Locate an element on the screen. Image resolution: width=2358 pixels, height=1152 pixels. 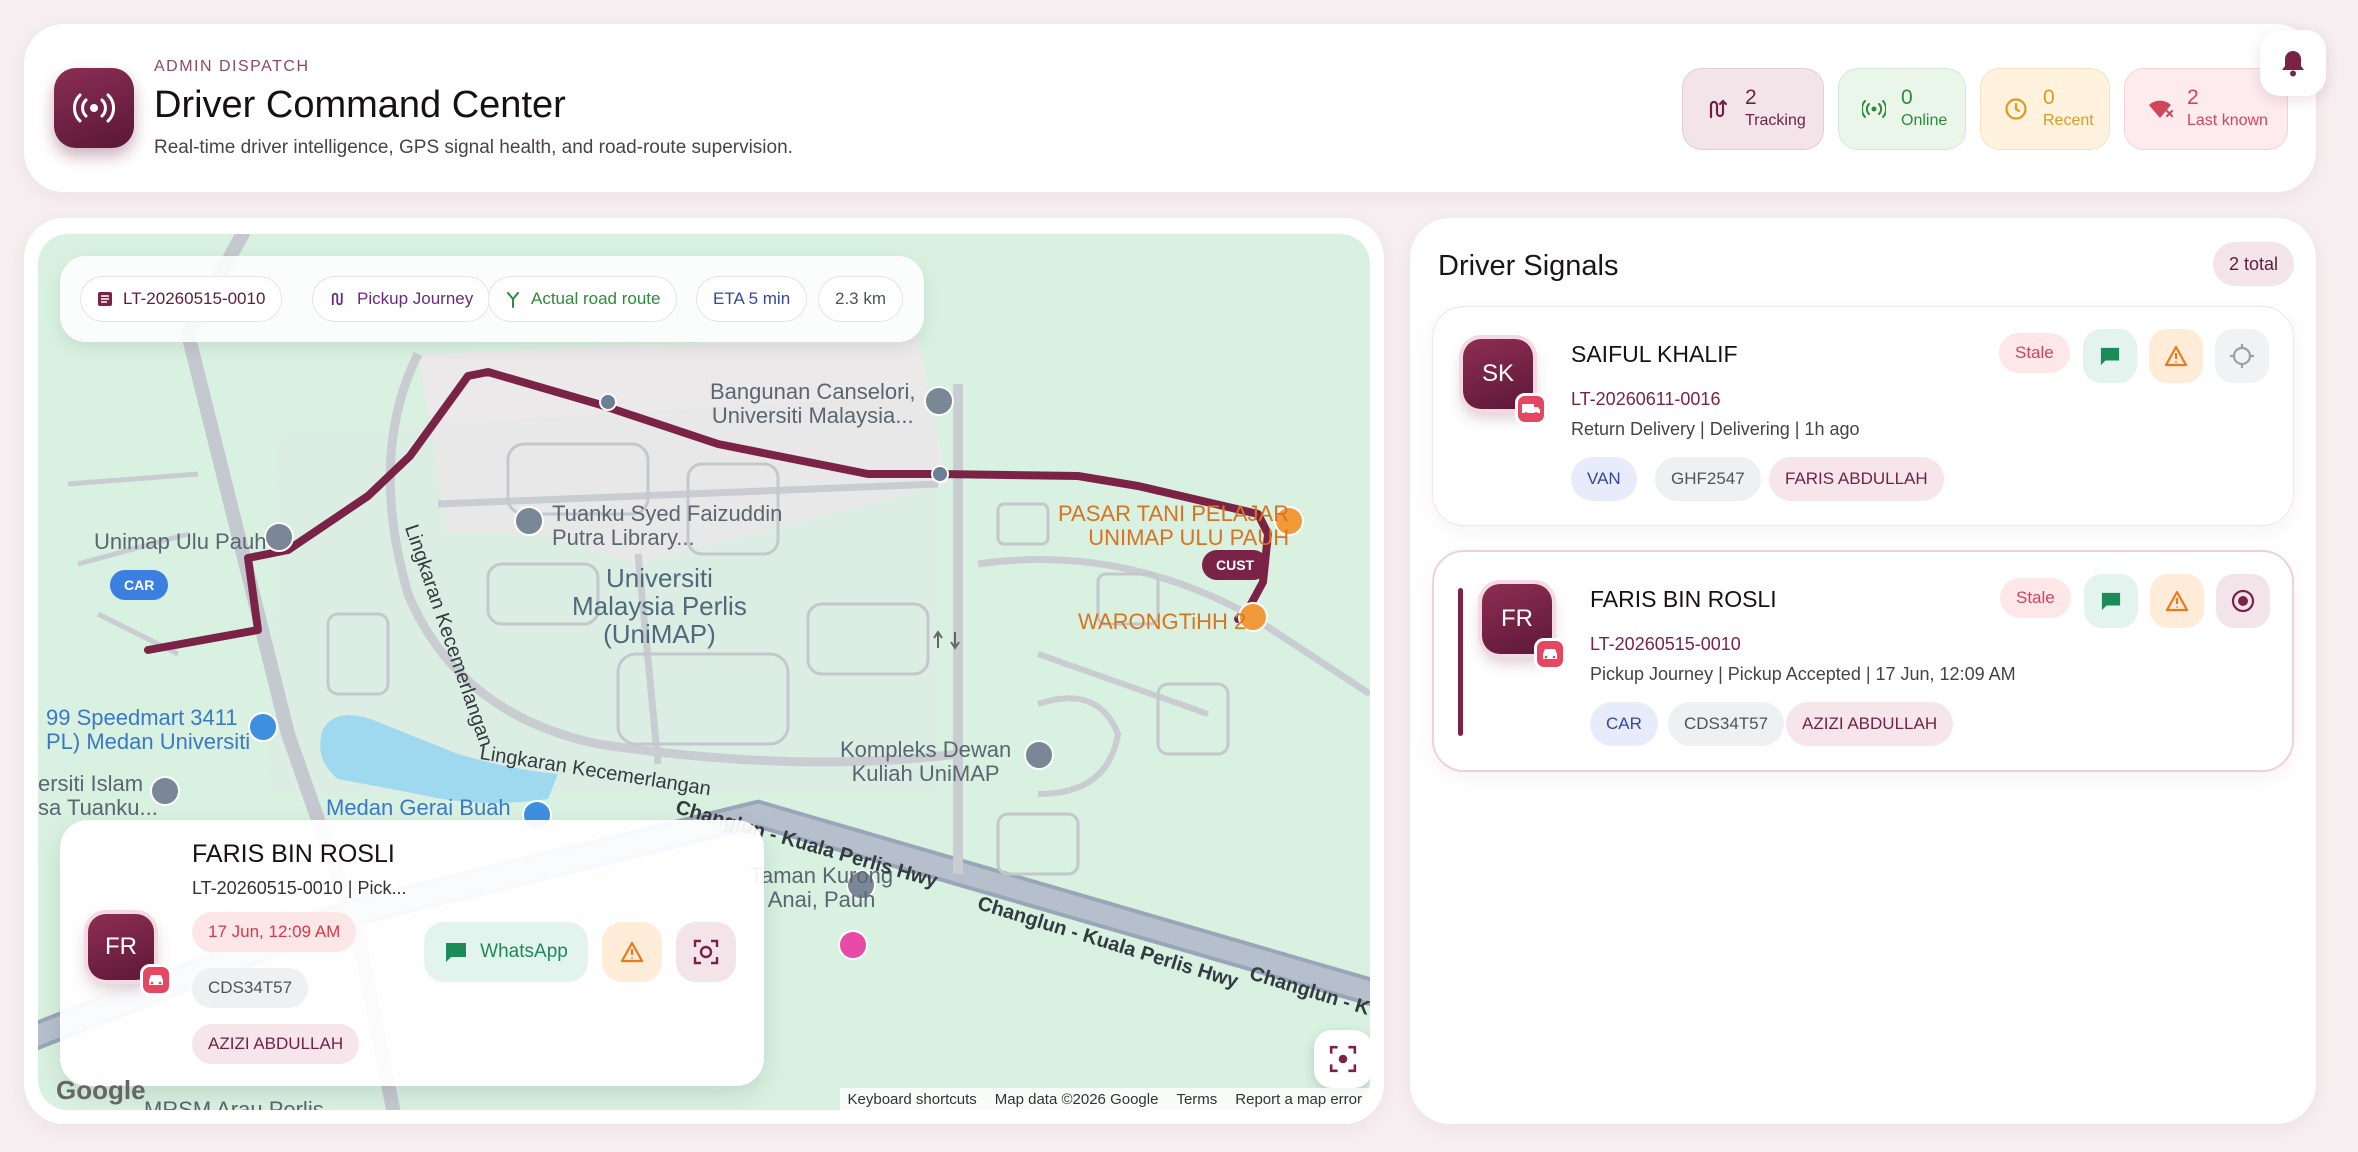
van-icon is located at coordinates (1531, 409).